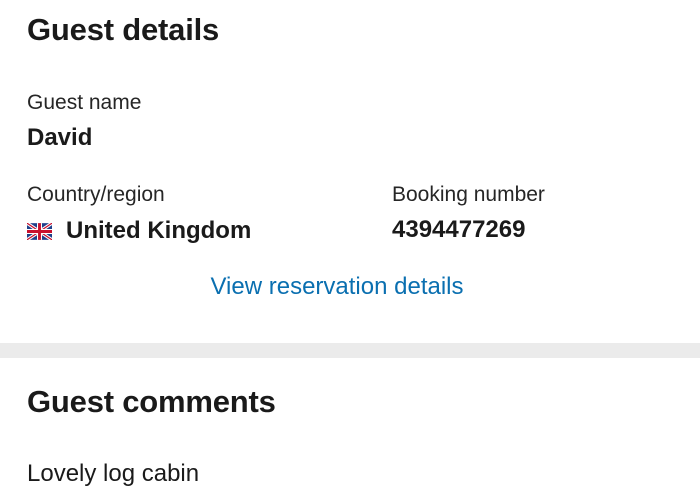  What do you see at coordinates (350, 350) in the screenshot?
I see `section-divider` at bounding box center [350, 350].